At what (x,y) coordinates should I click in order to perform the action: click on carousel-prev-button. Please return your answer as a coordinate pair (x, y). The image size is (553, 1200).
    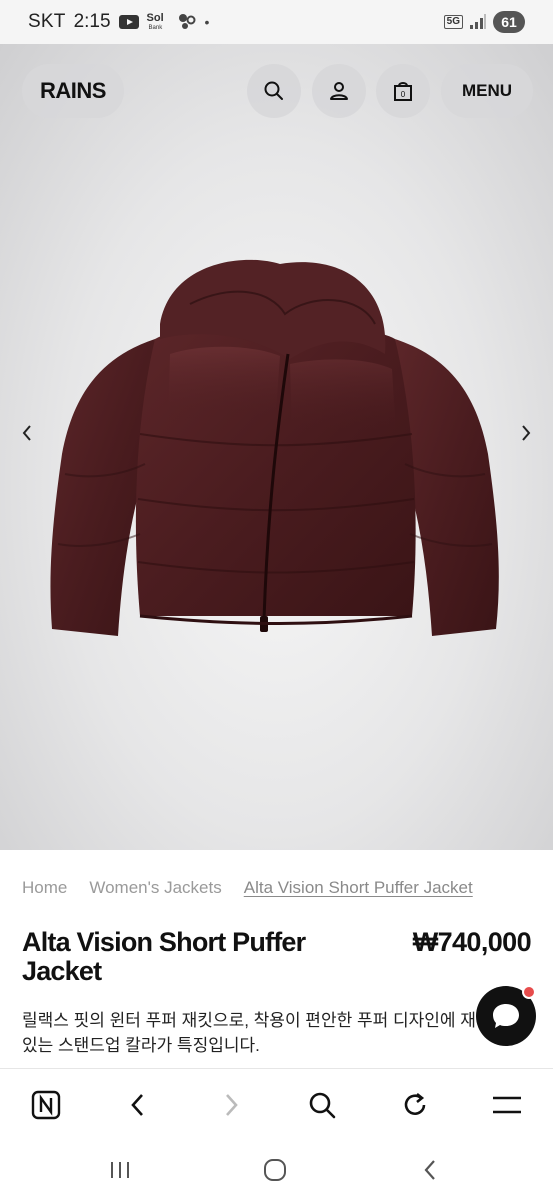
    Looking at the image, I should click on (27, 433).